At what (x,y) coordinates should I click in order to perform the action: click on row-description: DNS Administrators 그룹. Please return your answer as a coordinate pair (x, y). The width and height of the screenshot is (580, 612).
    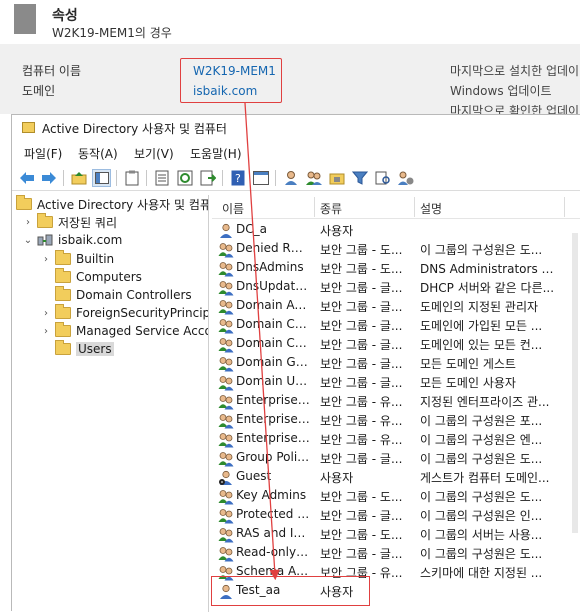
    Looking at the image, I should click on (490, 269).